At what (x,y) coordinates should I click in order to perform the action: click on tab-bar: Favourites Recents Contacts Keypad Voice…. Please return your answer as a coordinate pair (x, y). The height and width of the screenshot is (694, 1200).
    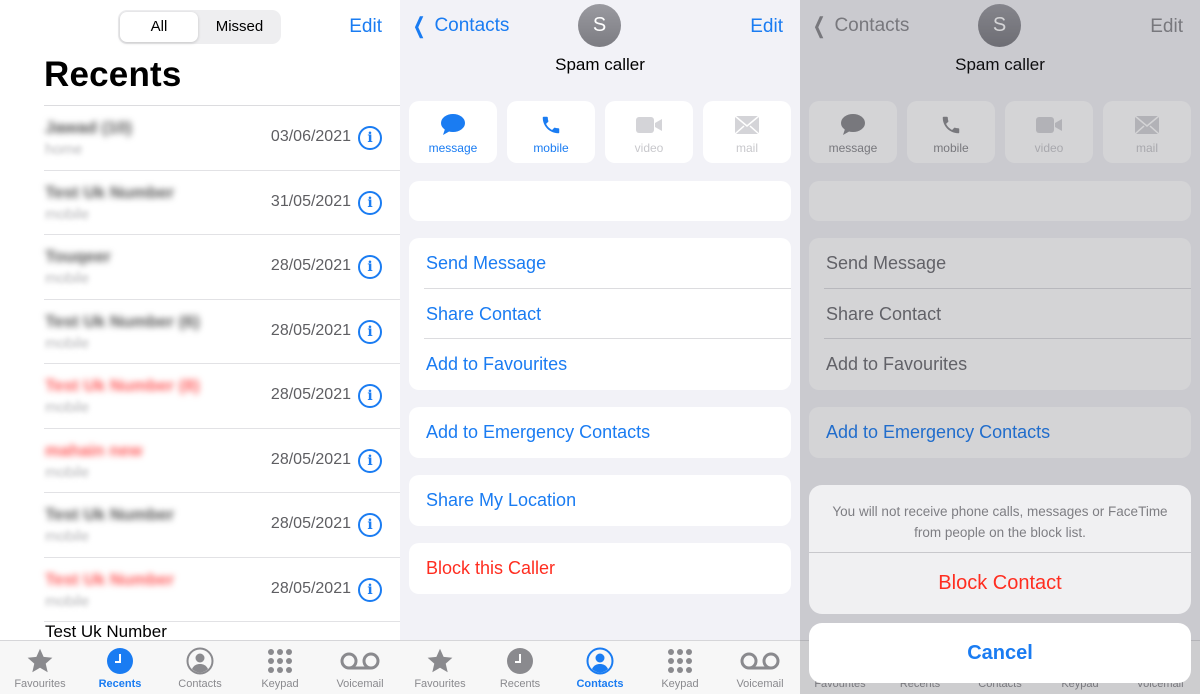
    Looking at the image, I should click on (600, 667).